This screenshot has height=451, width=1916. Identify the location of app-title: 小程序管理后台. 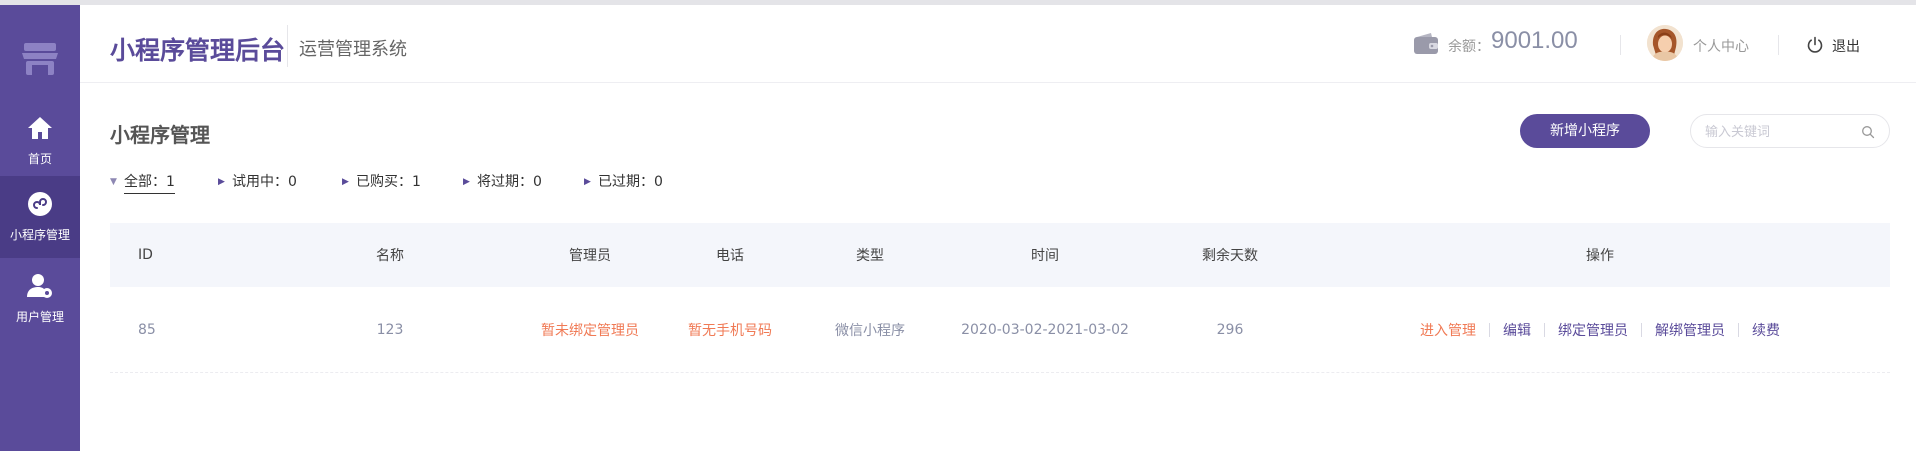
(198, 50).